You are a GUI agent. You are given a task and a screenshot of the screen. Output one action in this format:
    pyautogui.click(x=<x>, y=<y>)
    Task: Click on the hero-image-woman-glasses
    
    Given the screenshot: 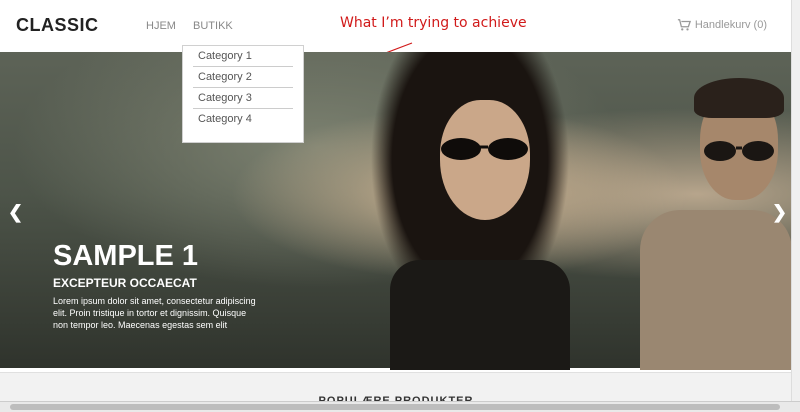 What is the action you would take?
    pyautogui.click(x=484, y=149)
    